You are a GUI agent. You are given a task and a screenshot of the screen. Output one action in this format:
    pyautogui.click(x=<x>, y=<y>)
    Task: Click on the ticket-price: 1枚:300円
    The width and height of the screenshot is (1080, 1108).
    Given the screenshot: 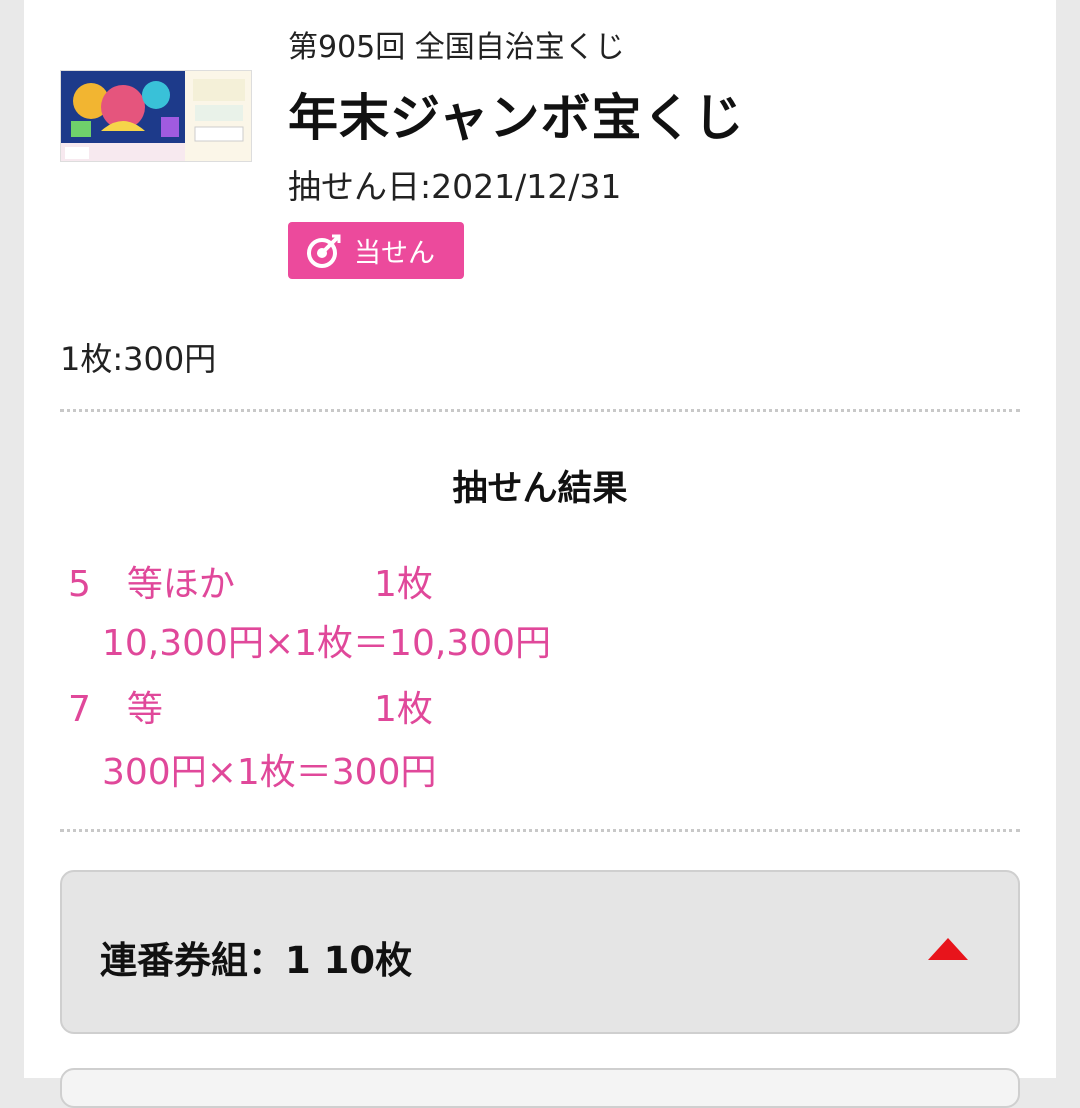 What is the action you would take?
    pyautogui.click(x=138, y=359)
    